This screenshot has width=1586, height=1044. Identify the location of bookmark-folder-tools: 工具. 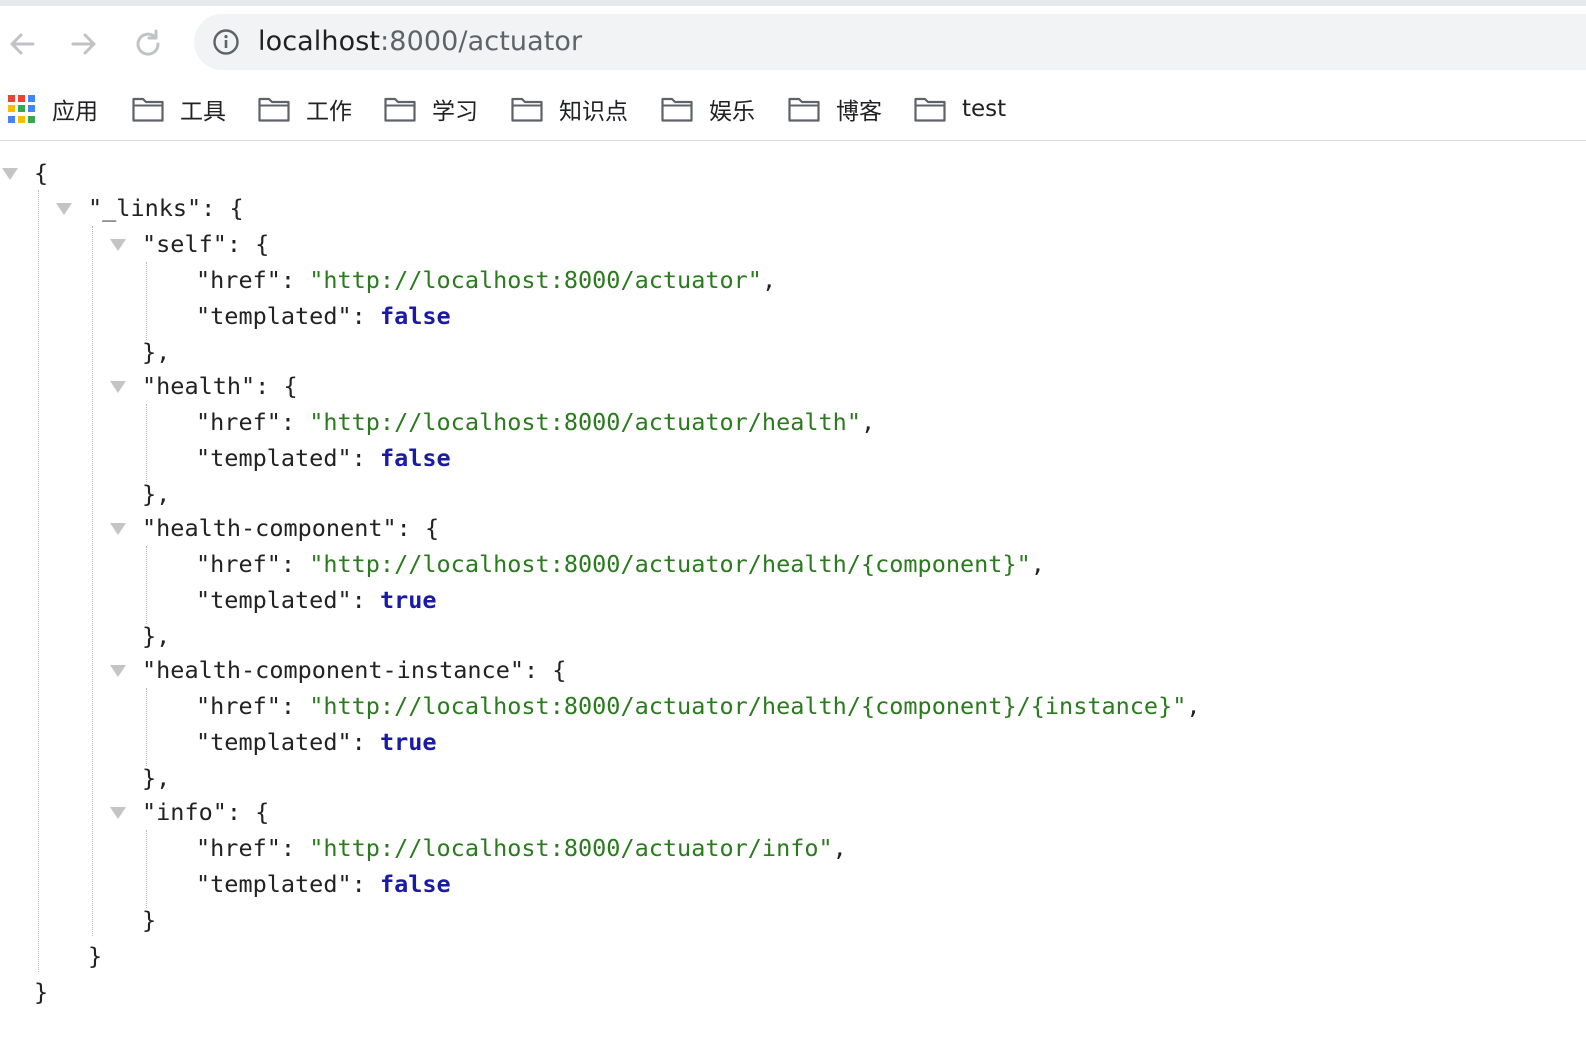
(179, 109).